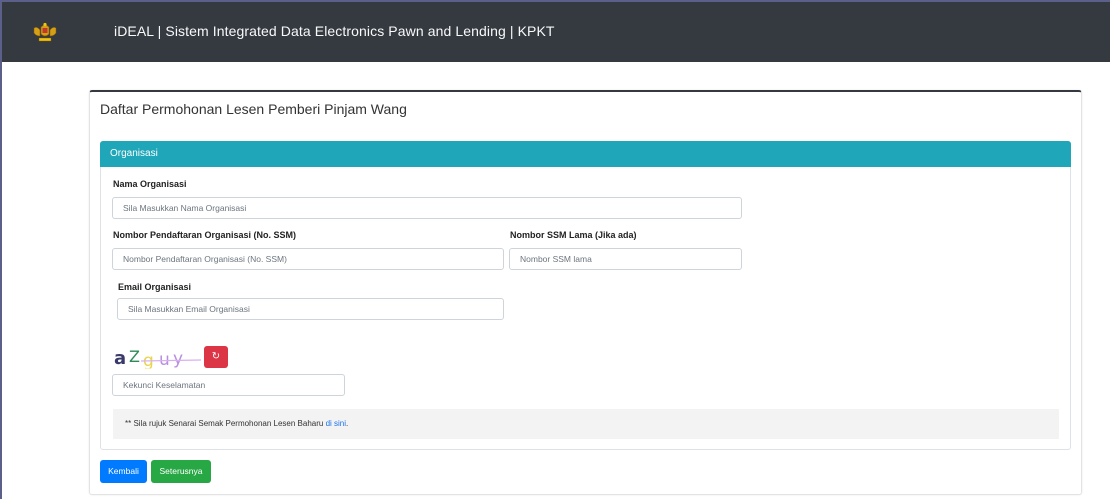 This screenshot has width=1110, height=499. Describe the element at coordinates (45, 33) in the screenshot. I see `coat-of-arms-icon` at that location.